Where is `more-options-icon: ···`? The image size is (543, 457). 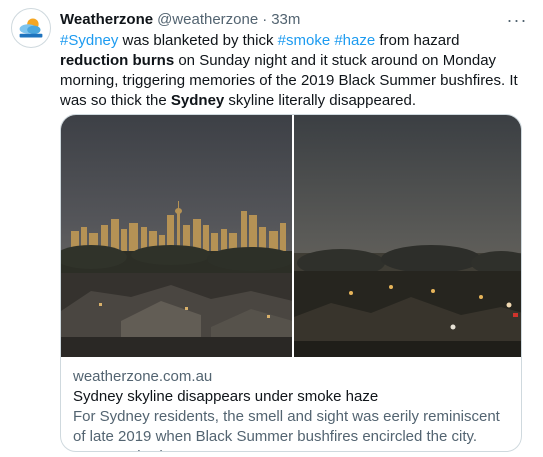
more-options-icon: ··· is located at coordinates (517, 20).